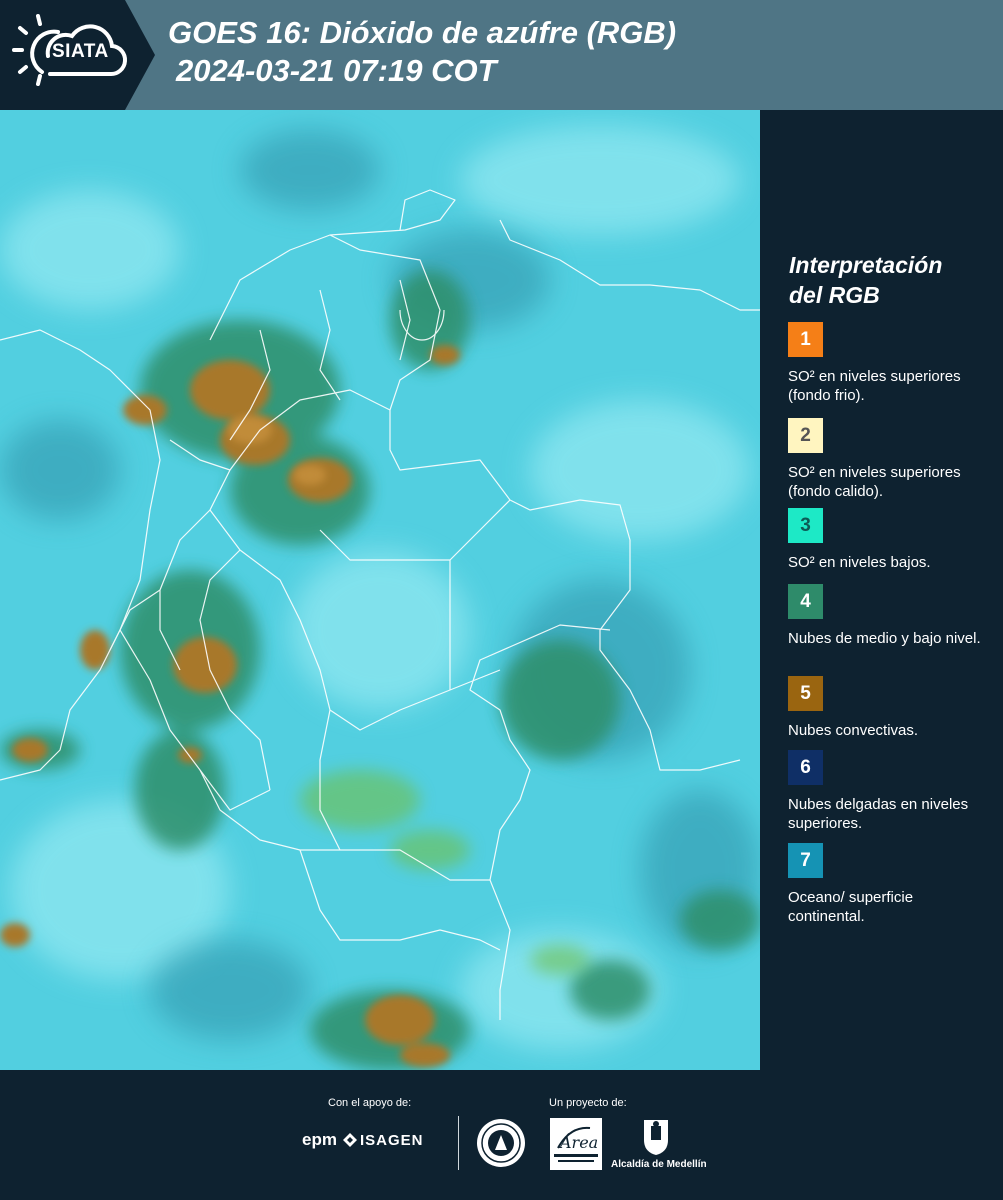 The width and height of the screenshot is (1003, 1200). What do you see at coordinates (80, 51) in the screenshot?
I see `siata-logo-text: SIATA` at bounding box center [80, 51].